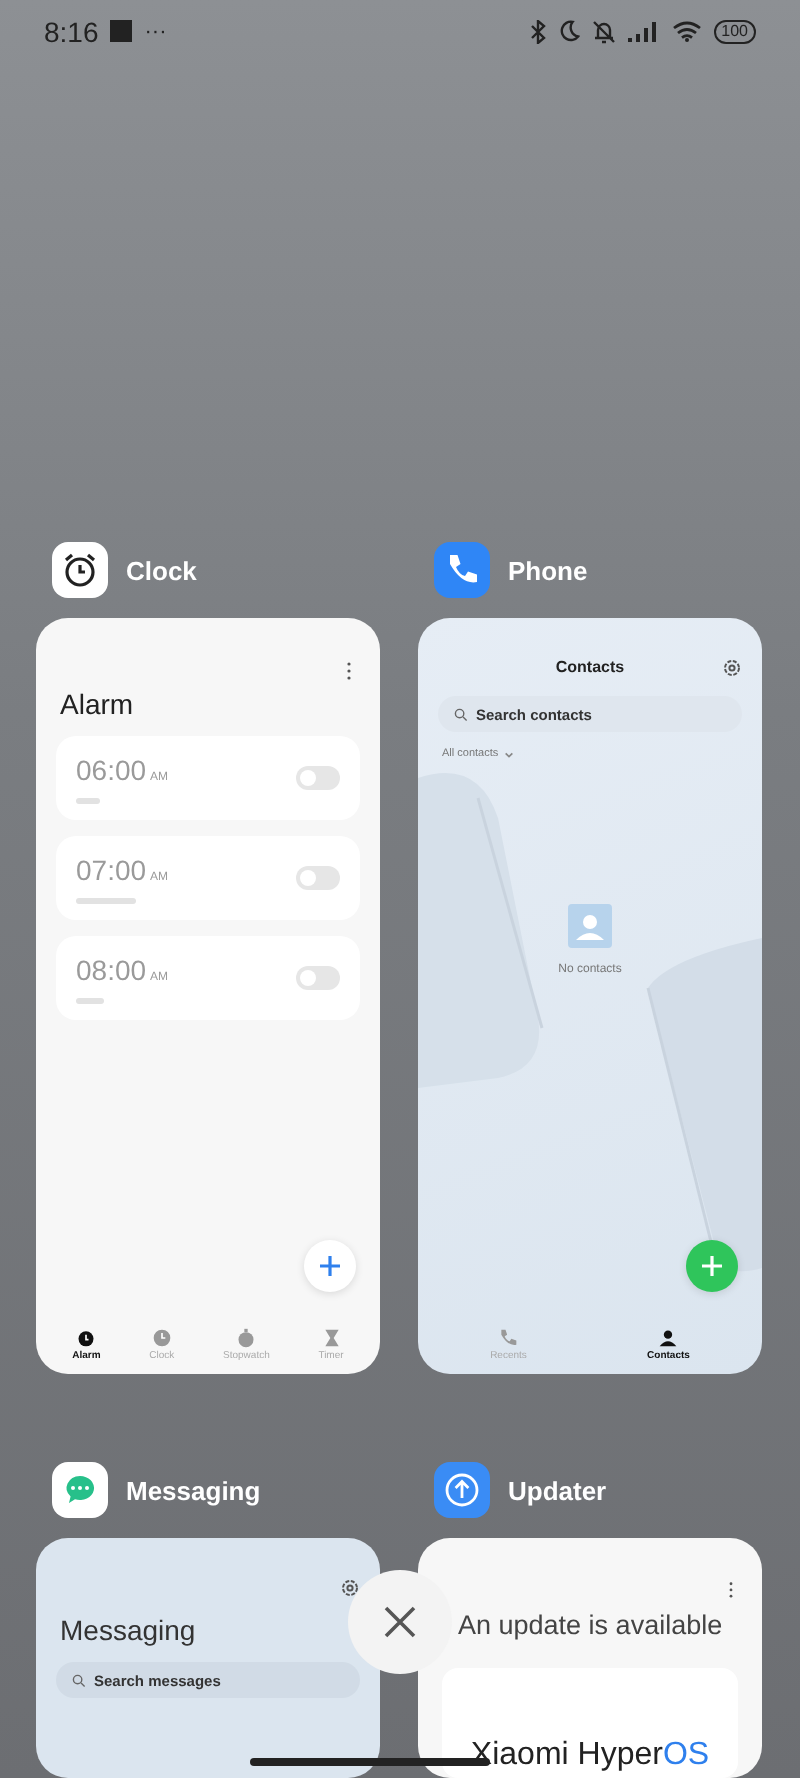 Image resolution: width=800 pixels, height=1778 pixels. Describe the element at coordinates (603, 31) in the screenshot. I see `muted-bell-icon` at that location.